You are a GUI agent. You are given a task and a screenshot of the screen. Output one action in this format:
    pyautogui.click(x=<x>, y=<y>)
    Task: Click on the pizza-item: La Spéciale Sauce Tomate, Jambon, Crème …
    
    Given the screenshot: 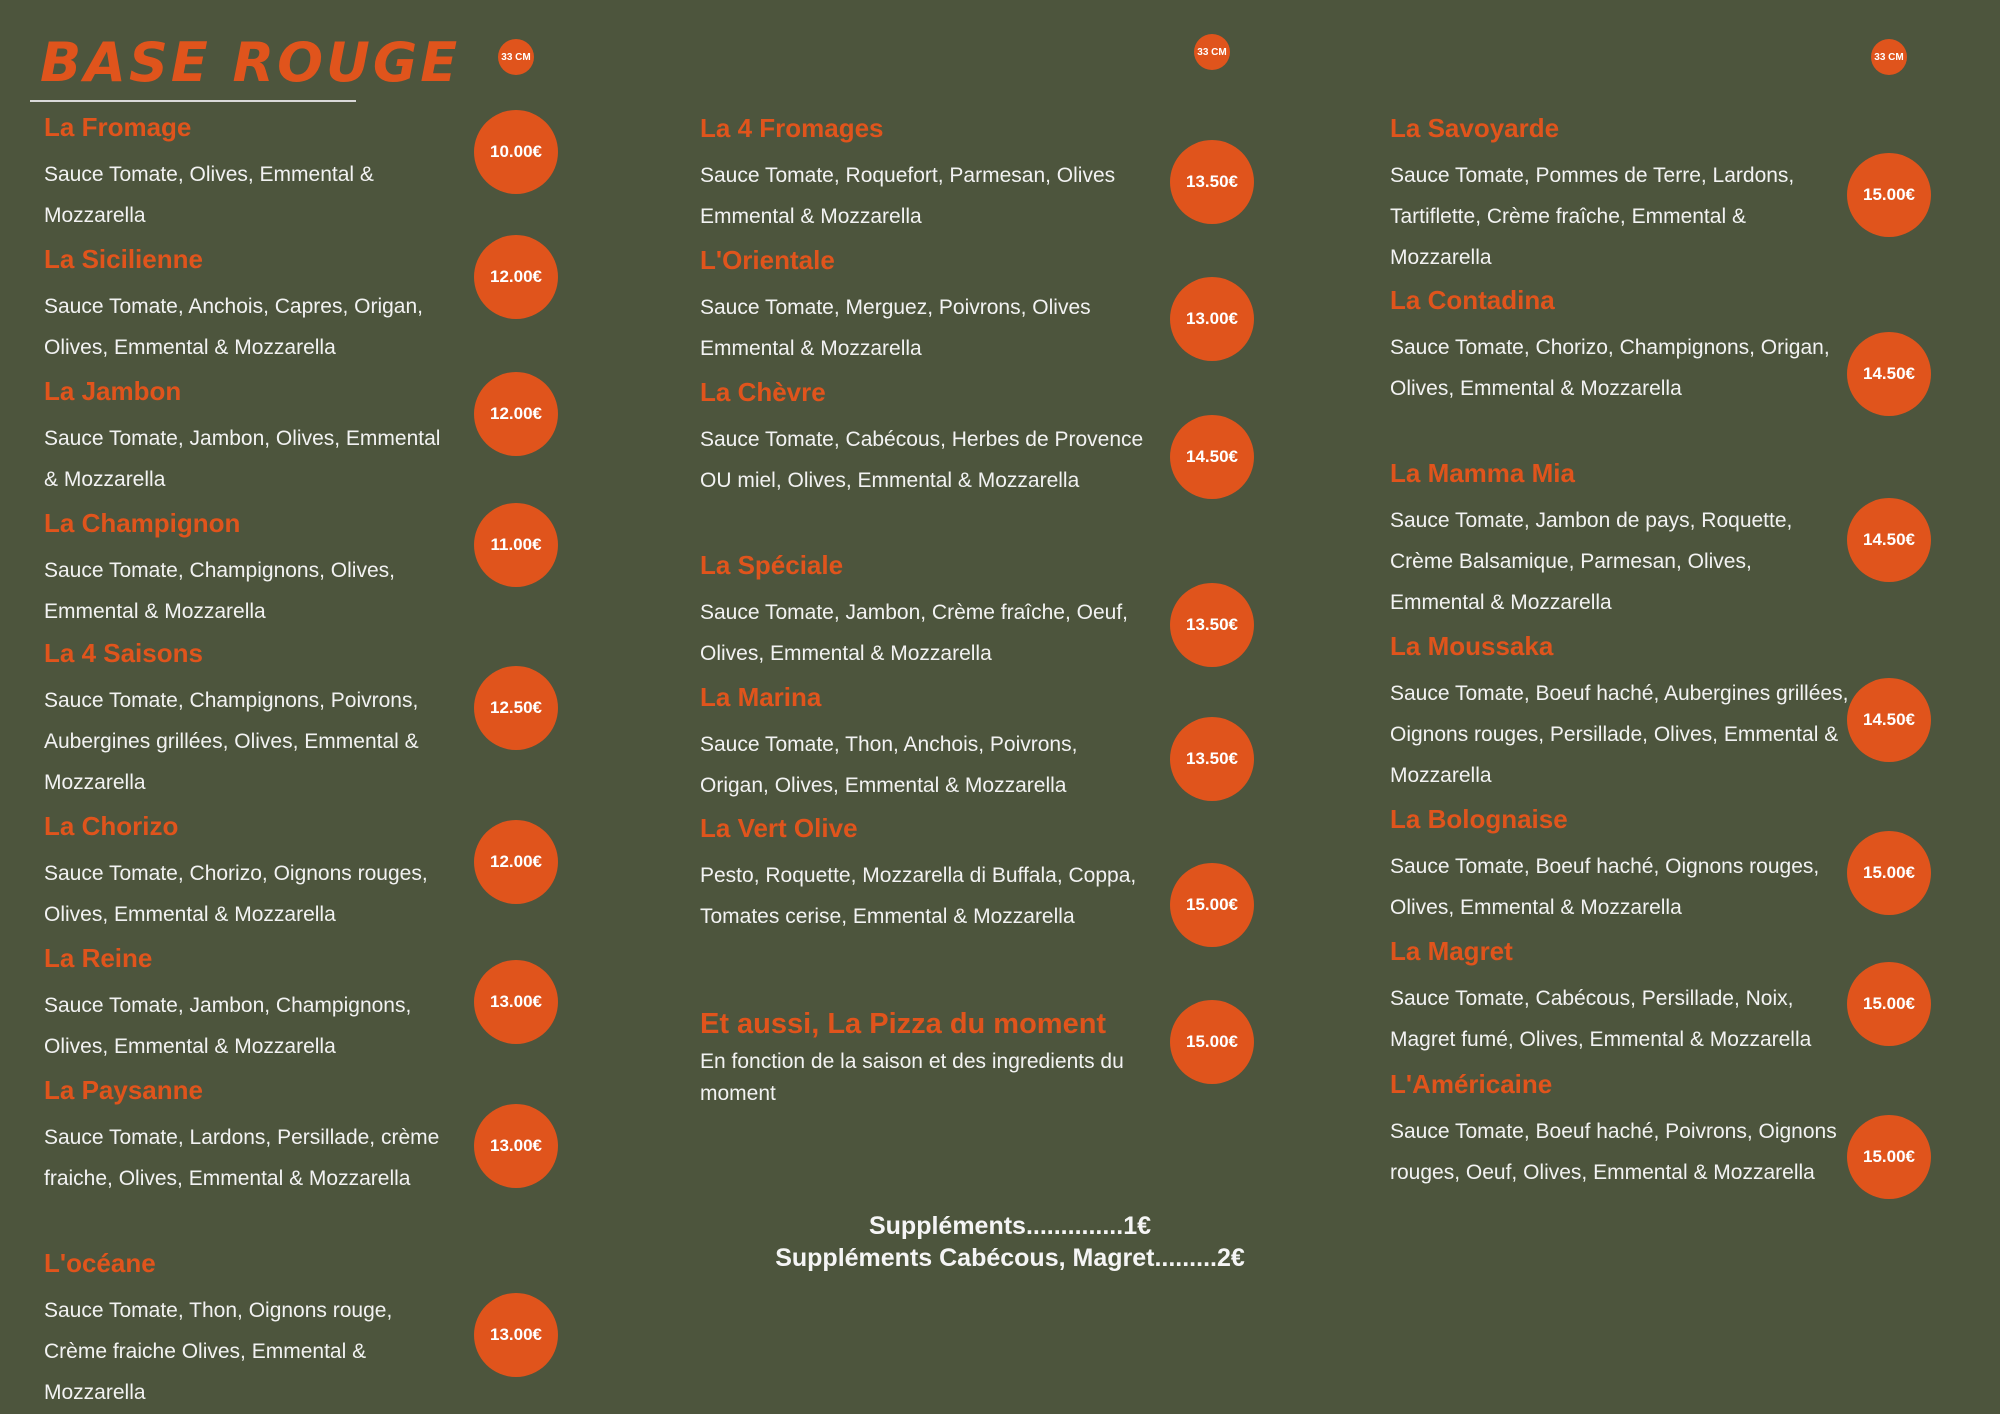 What is the action you would take?
    pyautogui.click(x=925, y=613)
    